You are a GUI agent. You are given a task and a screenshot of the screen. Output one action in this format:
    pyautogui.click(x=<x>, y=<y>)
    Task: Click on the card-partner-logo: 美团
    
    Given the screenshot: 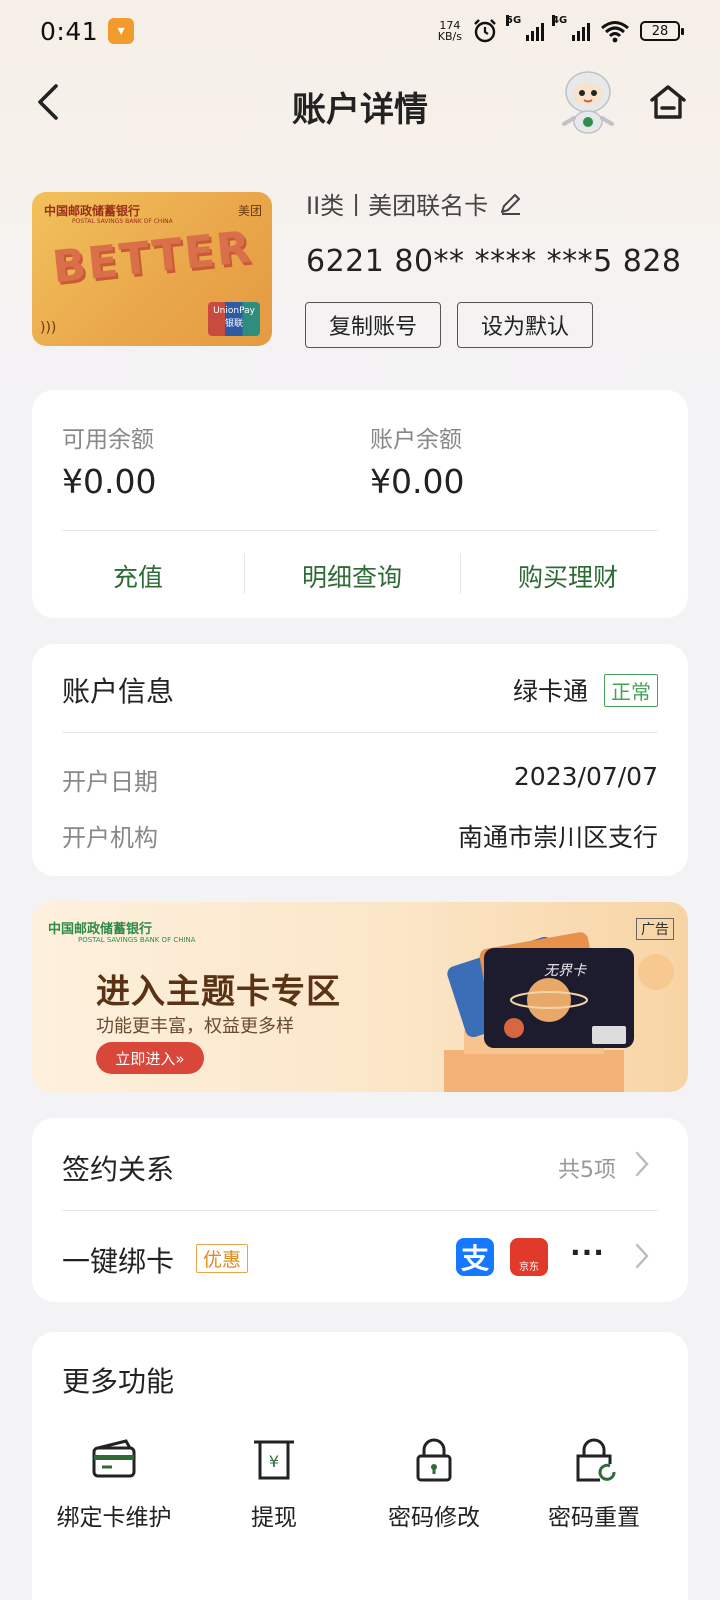 What is the action you would take?
    pyautogui.click(x=249, y=211)
    